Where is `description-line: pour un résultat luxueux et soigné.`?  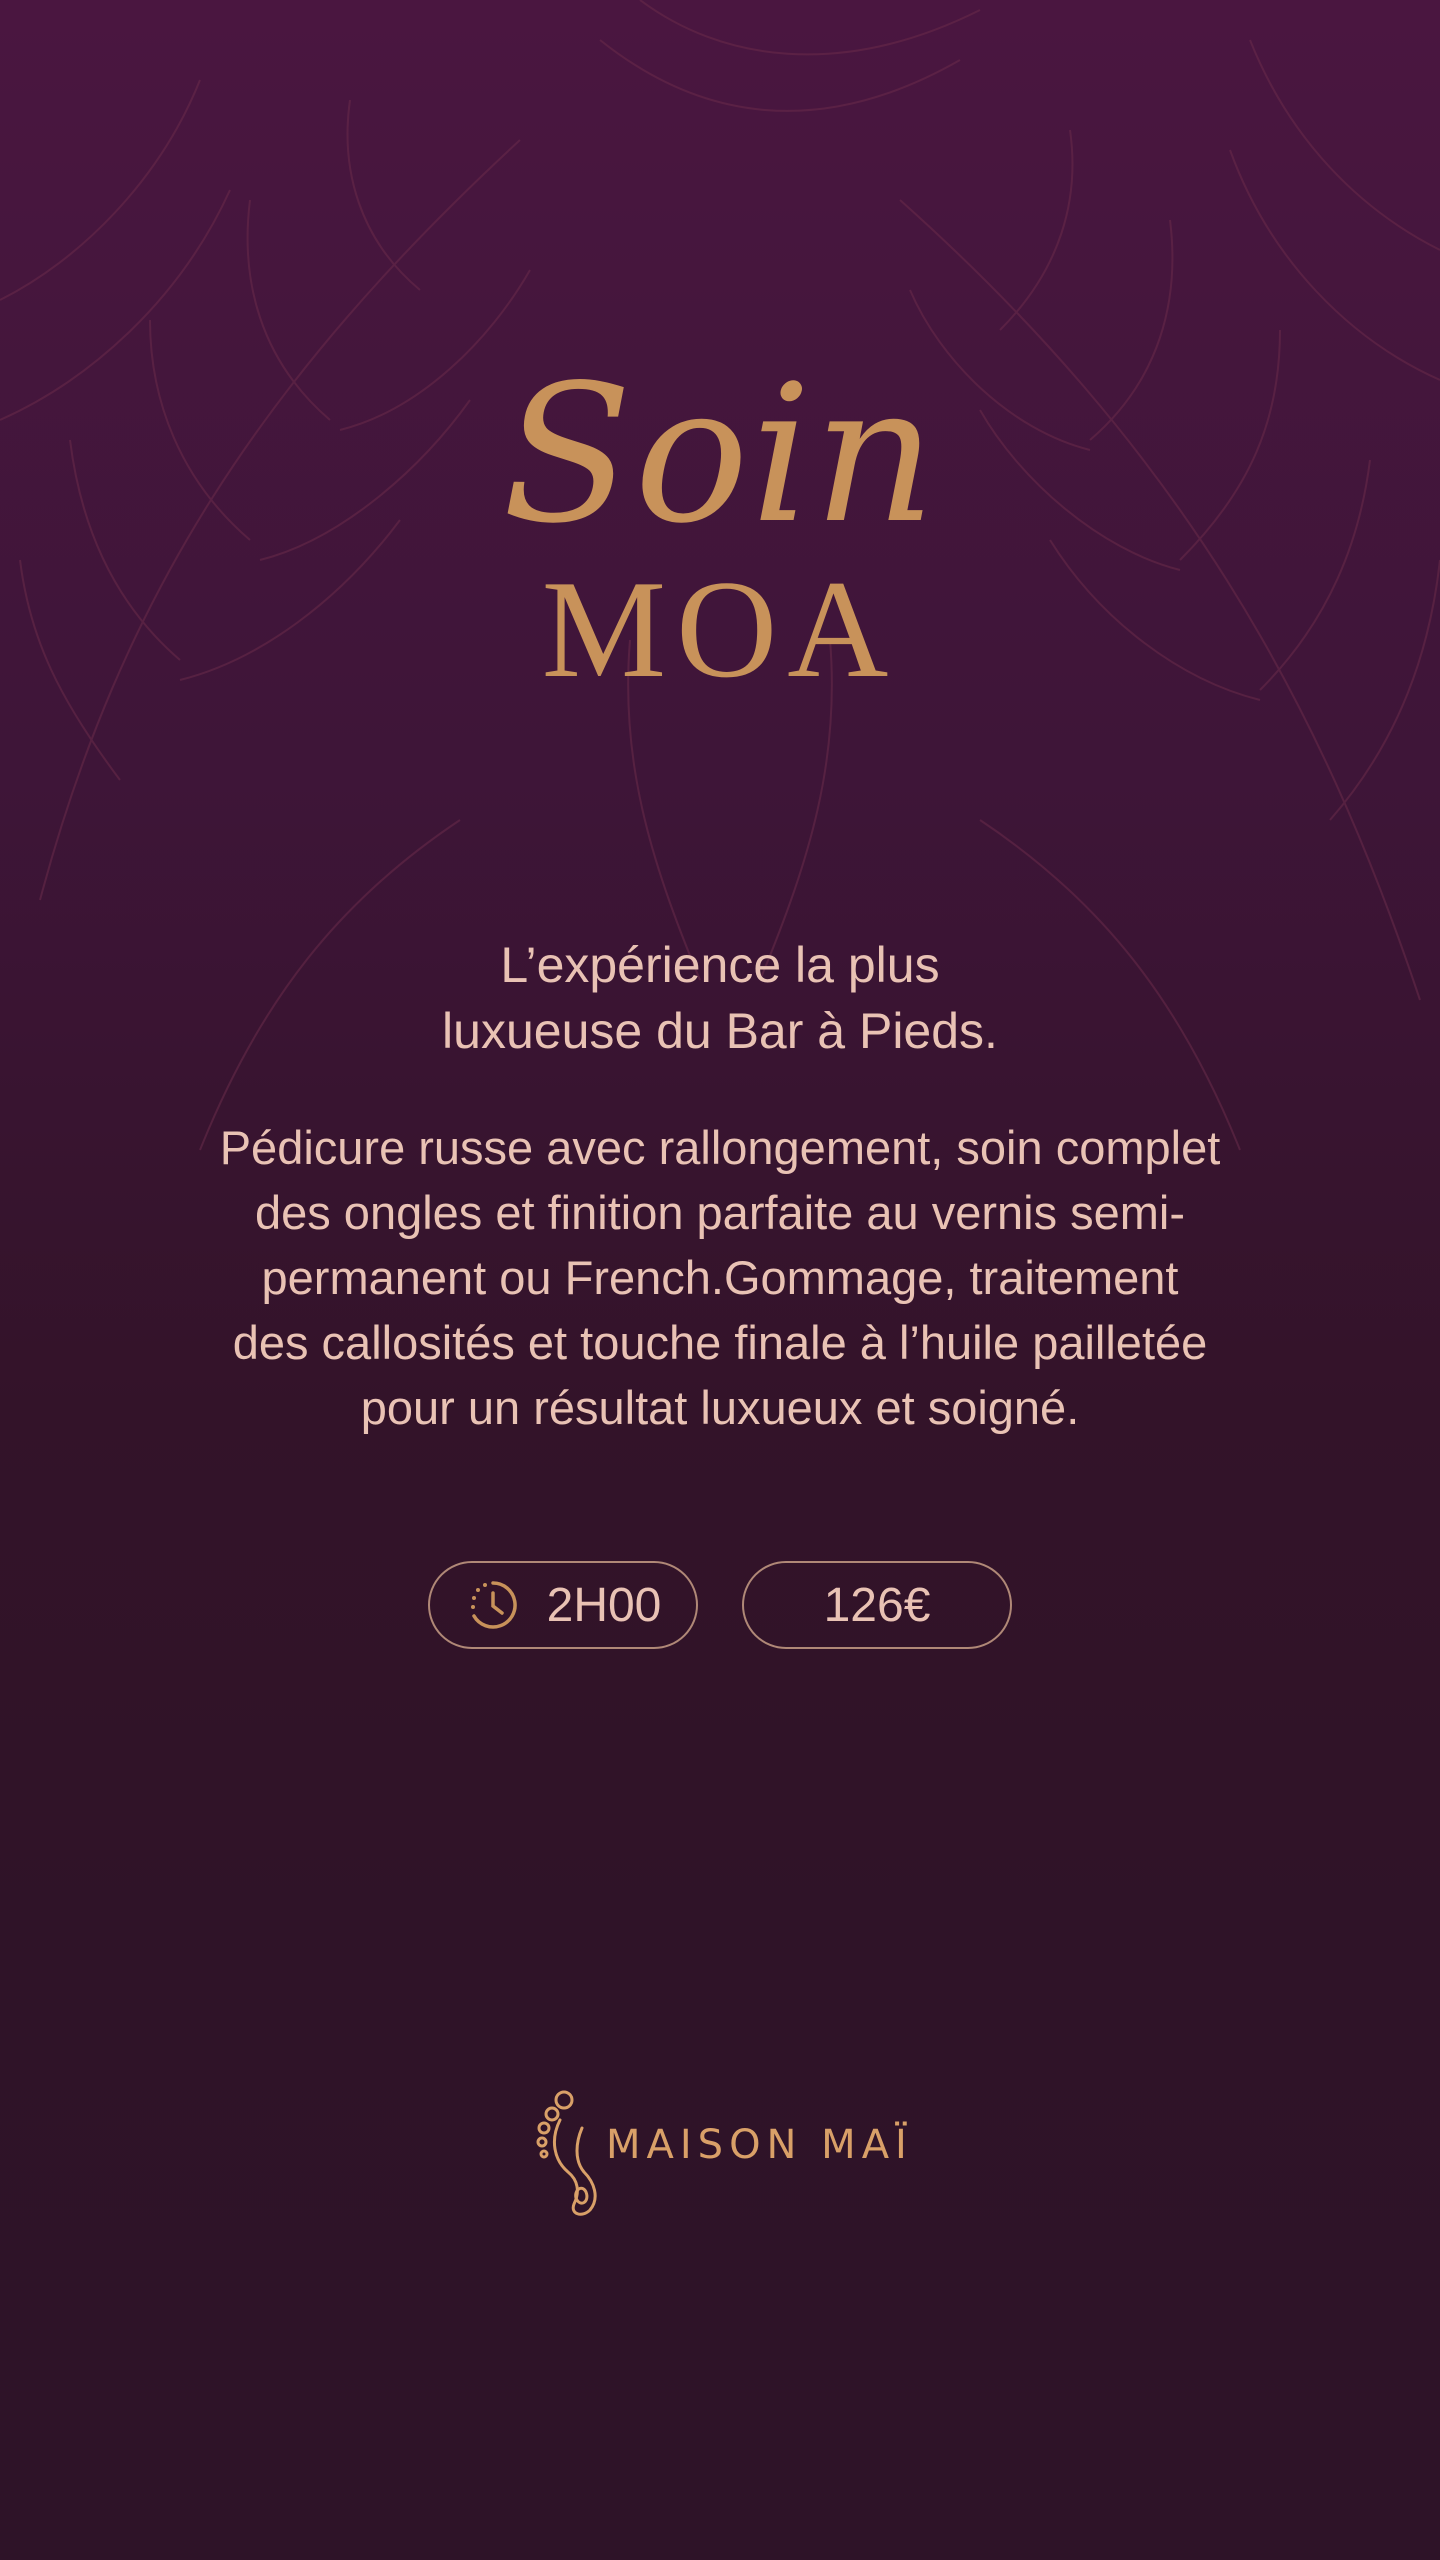 description-line: pour un résultat luxueux et soigné. is located at coordinates (720, 1407).